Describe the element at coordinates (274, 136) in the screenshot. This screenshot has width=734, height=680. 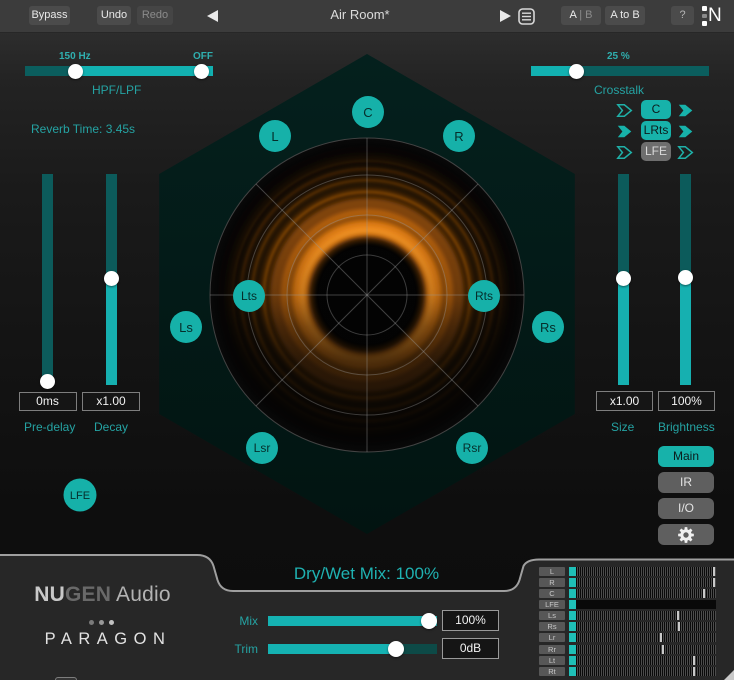
I see `svg-text: L` at that location.